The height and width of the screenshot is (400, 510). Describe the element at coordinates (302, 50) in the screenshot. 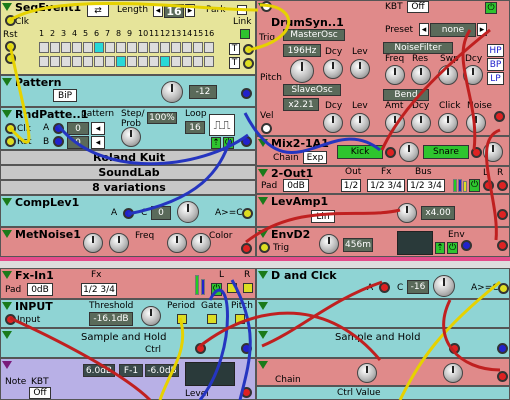

I see `master-freq-value: 196Hz` at that location.